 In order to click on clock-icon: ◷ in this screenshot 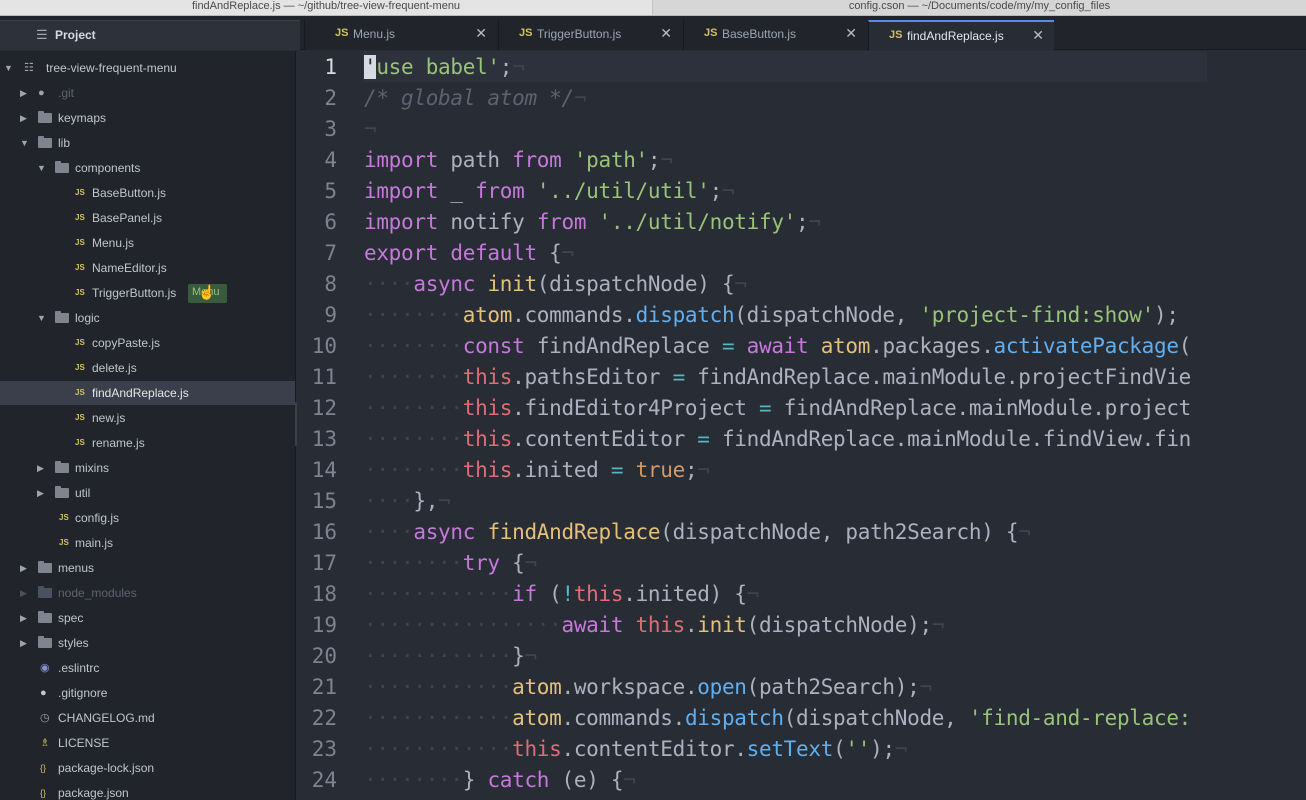, I will do `click(45, 718)`.